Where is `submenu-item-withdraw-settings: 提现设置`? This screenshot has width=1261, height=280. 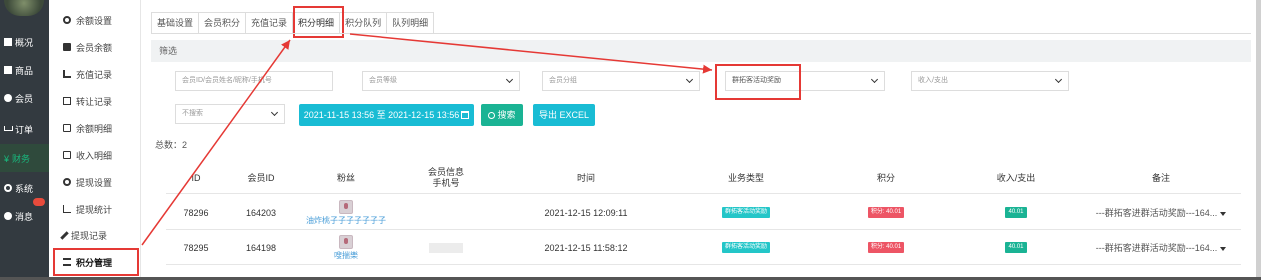 submenu-item-withdraw-settings: 提现设置 is located at coordinates (95, 182).